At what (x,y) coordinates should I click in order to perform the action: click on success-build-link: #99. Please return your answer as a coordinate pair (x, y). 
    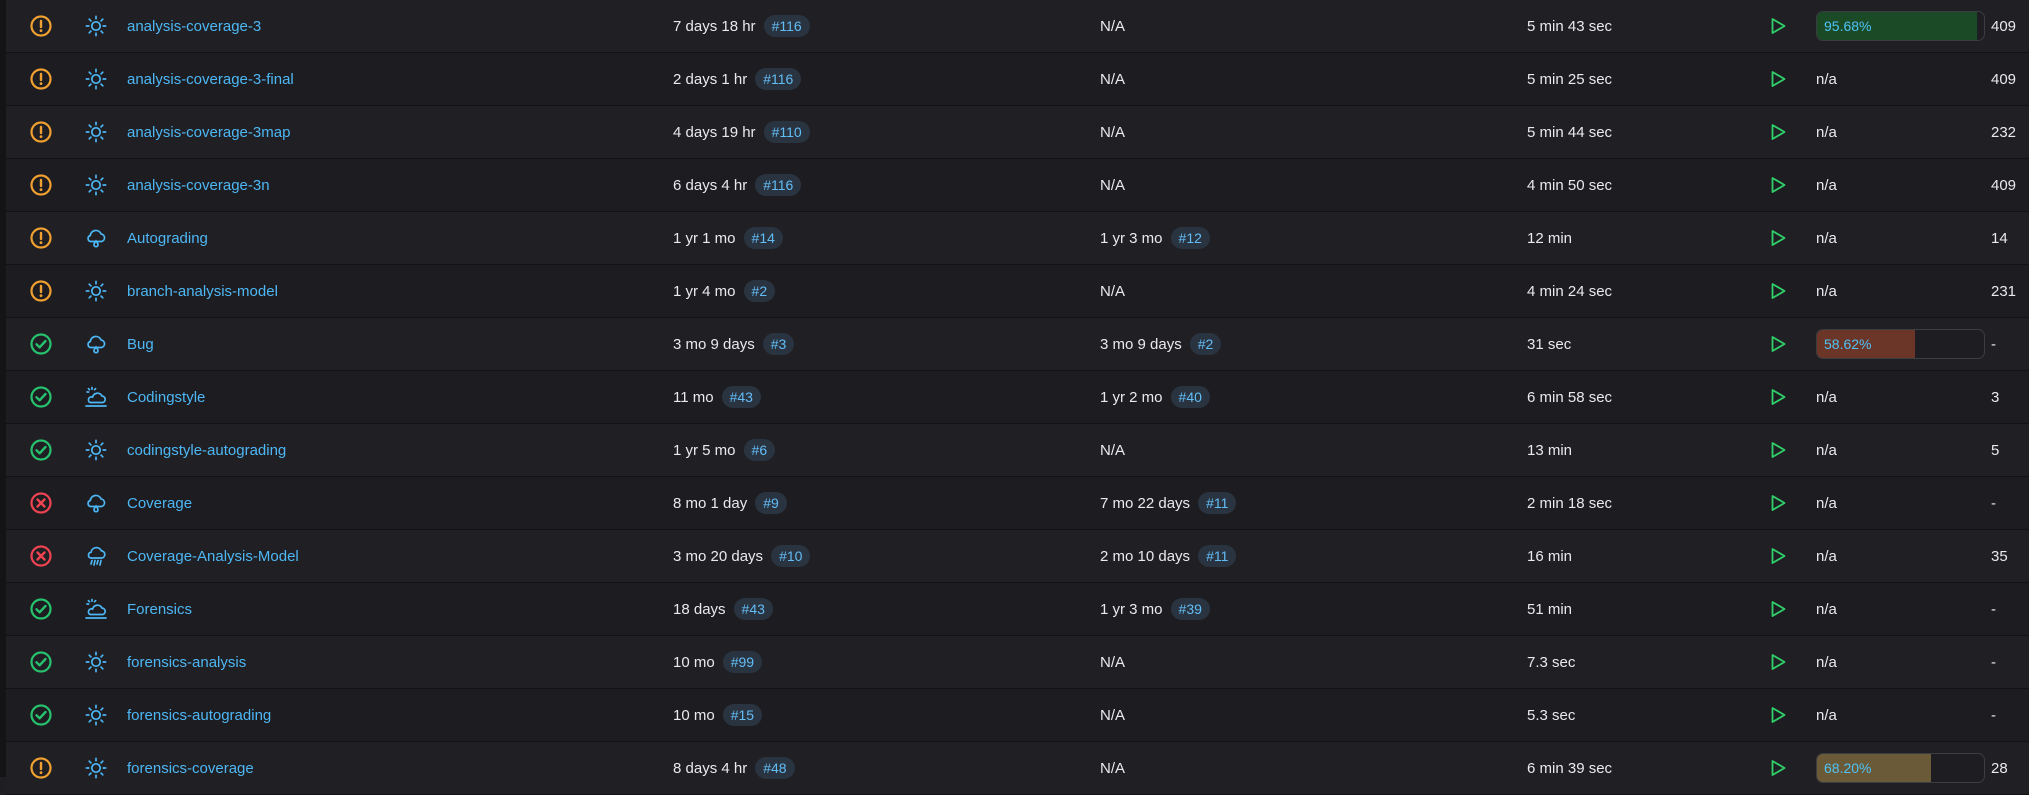
    Looking at the image, I should click on (742, 662).